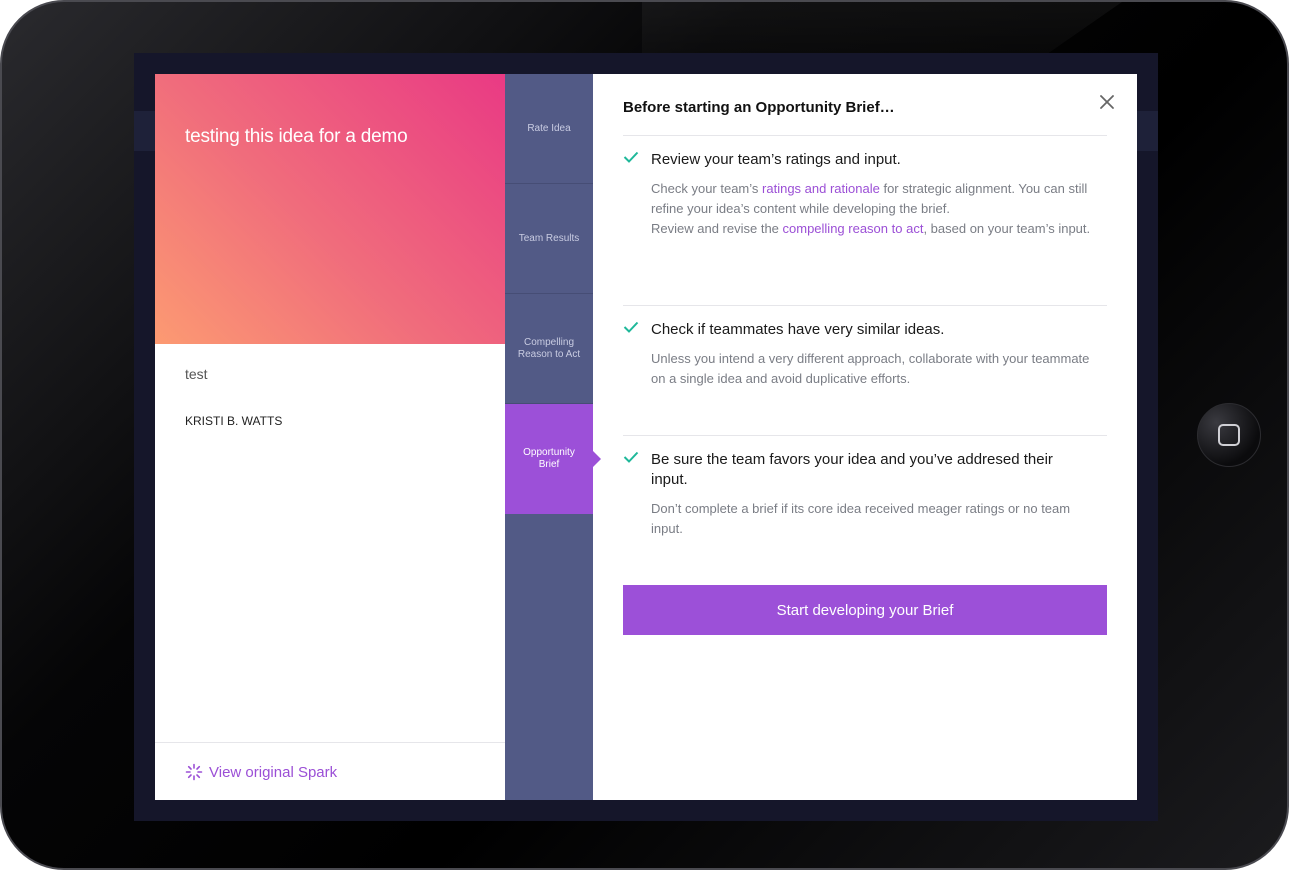 The height and width of the screenshot is (870, 1289). I want to click on close-icon, so click(1107, 102).